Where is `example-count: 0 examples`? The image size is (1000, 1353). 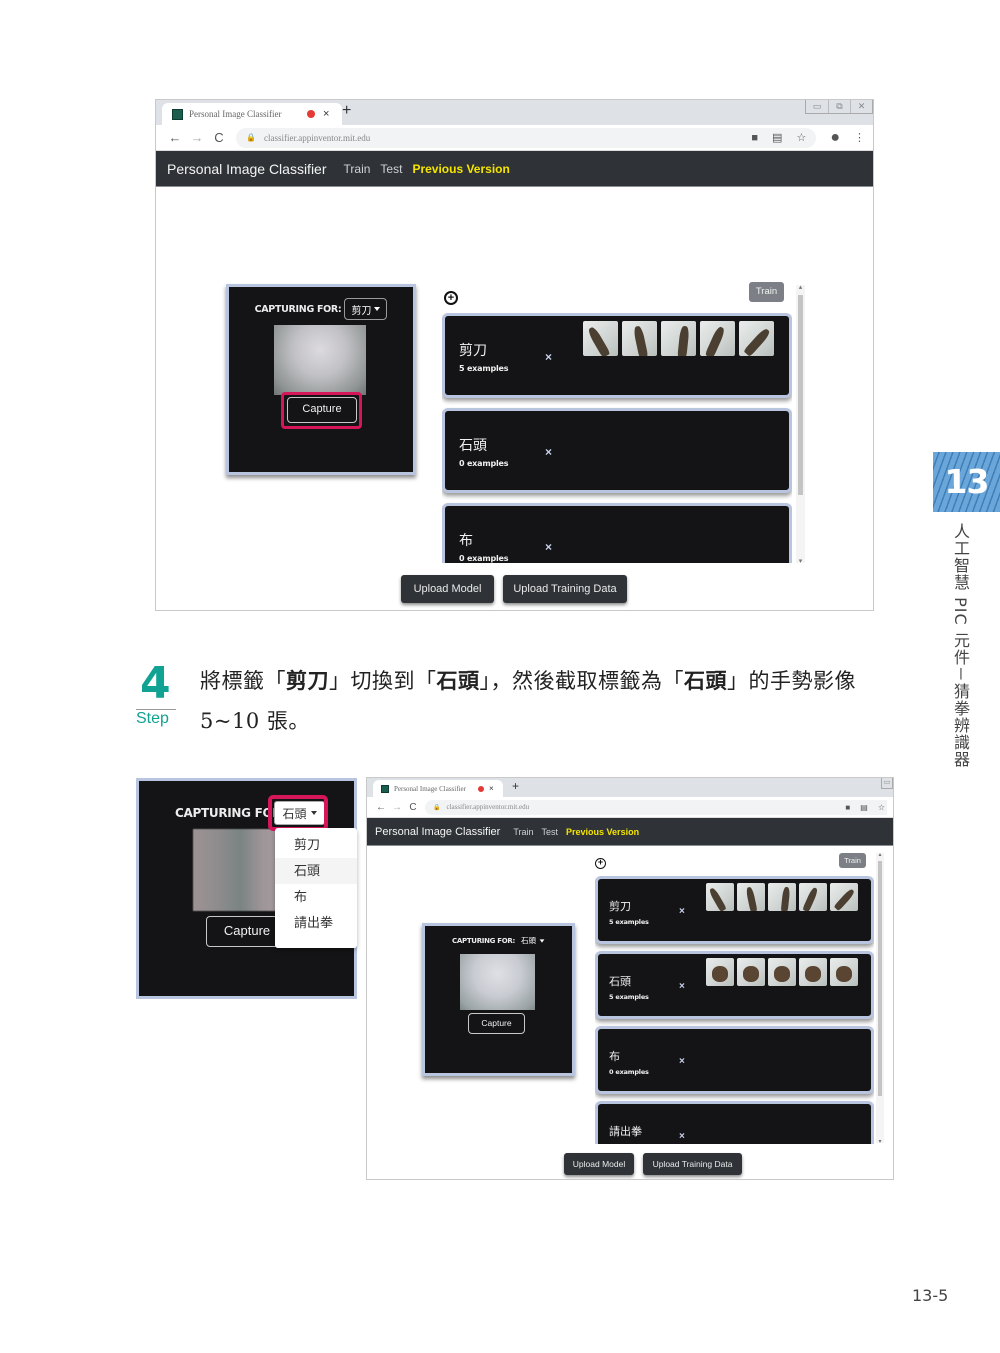 example-count: 0 examples is located at coordinates (629, 1072).